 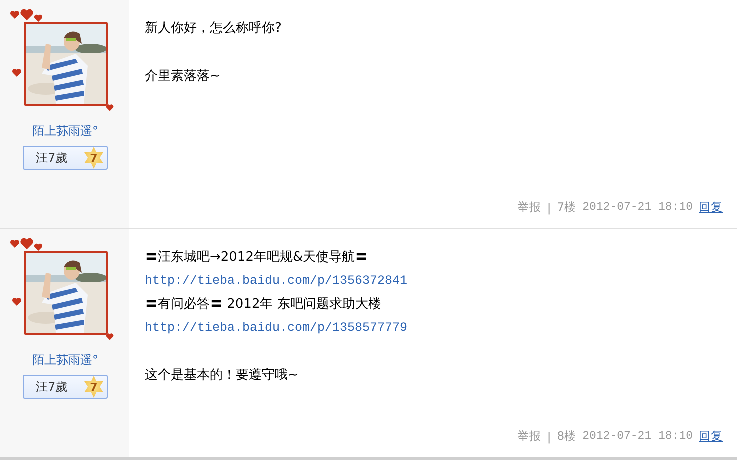 I want to click on post-link: http://tieba.baidu.com/p/1356372841, so click(x=276, y=281).